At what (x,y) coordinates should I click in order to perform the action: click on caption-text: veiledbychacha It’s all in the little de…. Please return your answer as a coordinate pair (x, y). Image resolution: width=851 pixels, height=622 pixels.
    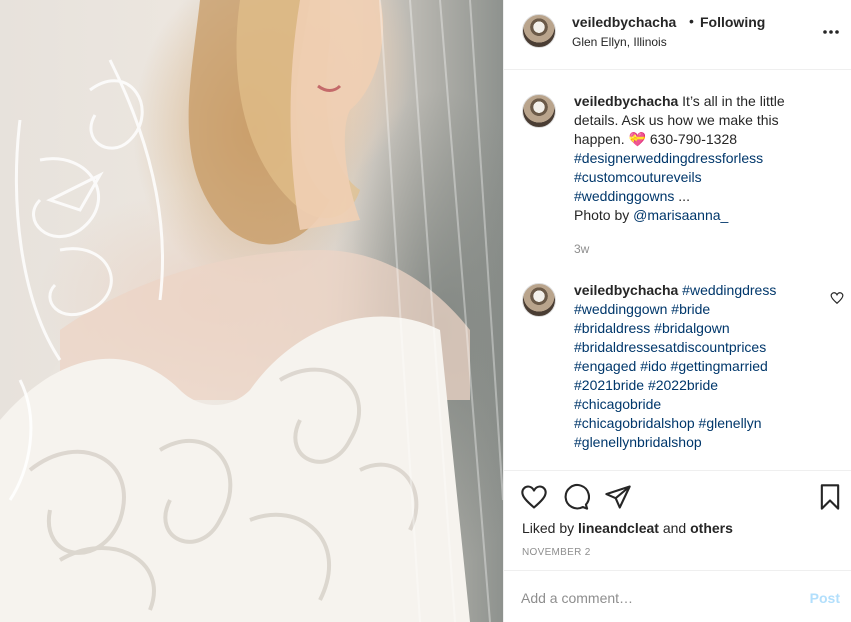
    Looking at the image, I should click on (679, 158).